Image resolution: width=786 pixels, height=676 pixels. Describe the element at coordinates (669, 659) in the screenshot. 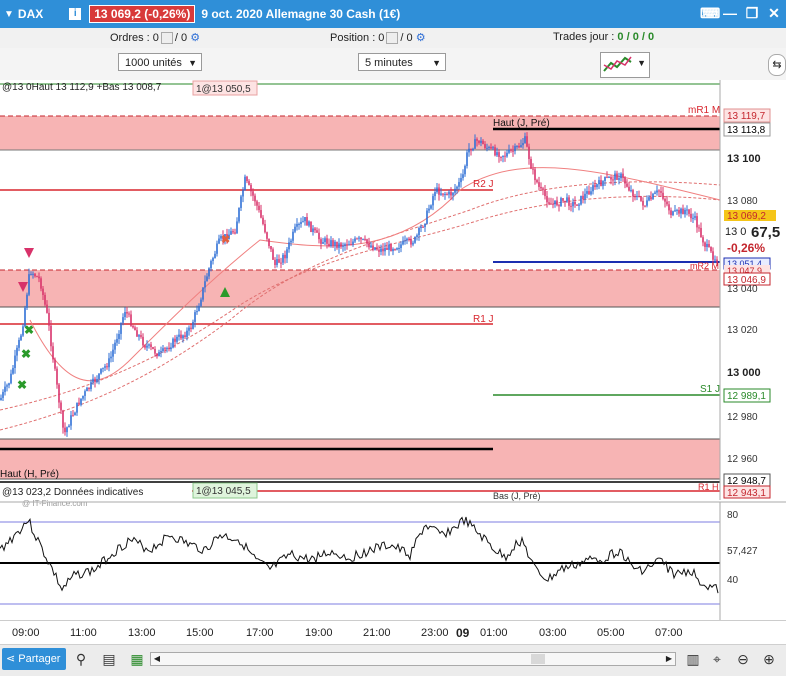

I see `scroll-right-icon: ▶` at that location.